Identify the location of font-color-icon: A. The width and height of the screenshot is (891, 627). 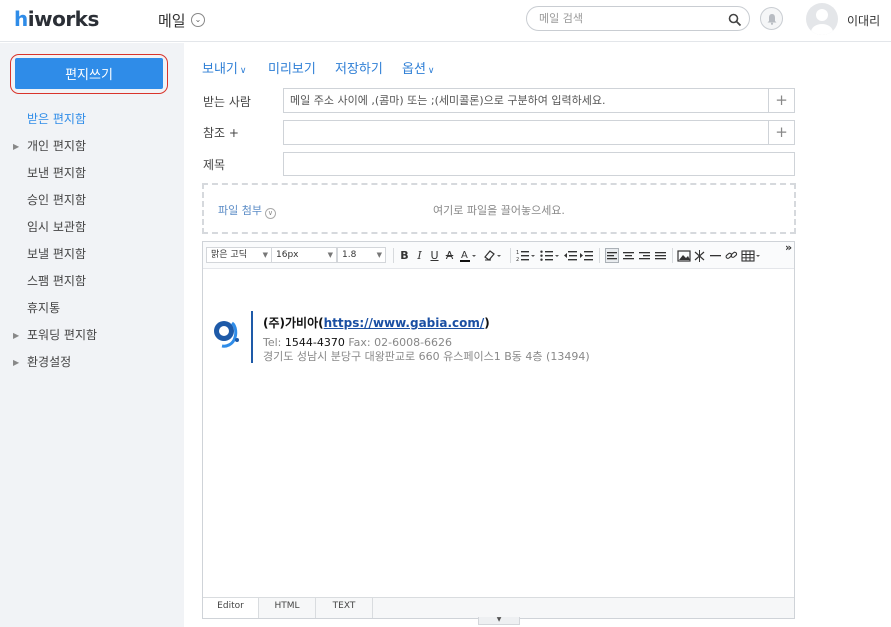
(468, 255).